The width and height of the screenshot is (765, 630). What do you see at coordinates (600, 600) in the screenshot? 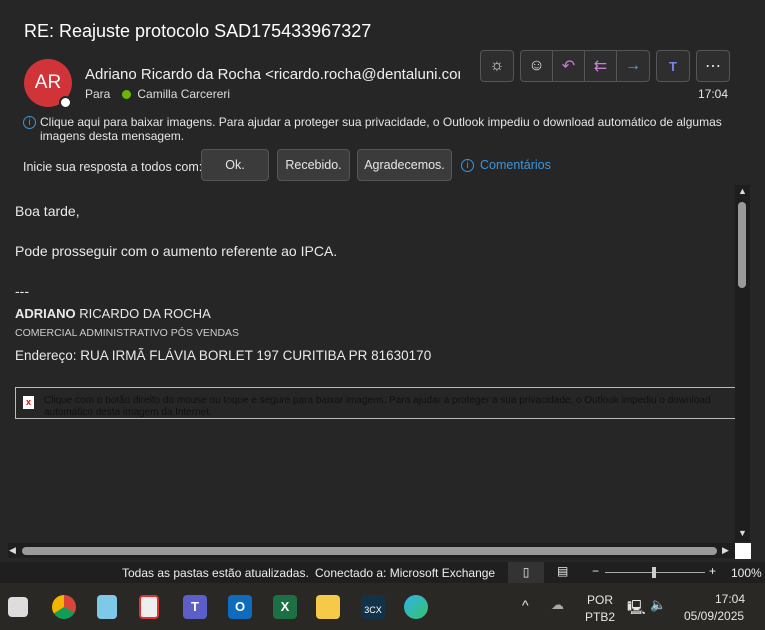
I see `language-primary: POR` at bounding box center [600, 600].